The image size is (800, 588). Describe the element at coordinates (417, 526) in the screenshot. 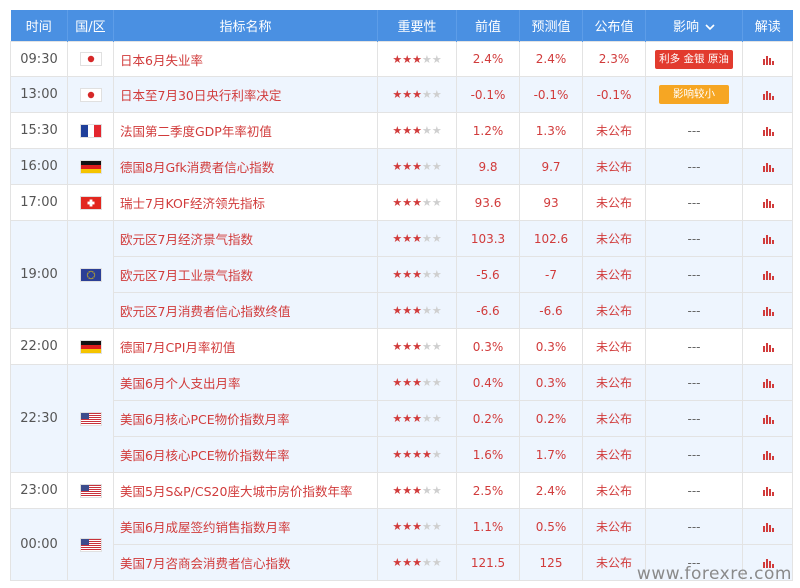

I see `importance-stars: ★★★★★` at that location.